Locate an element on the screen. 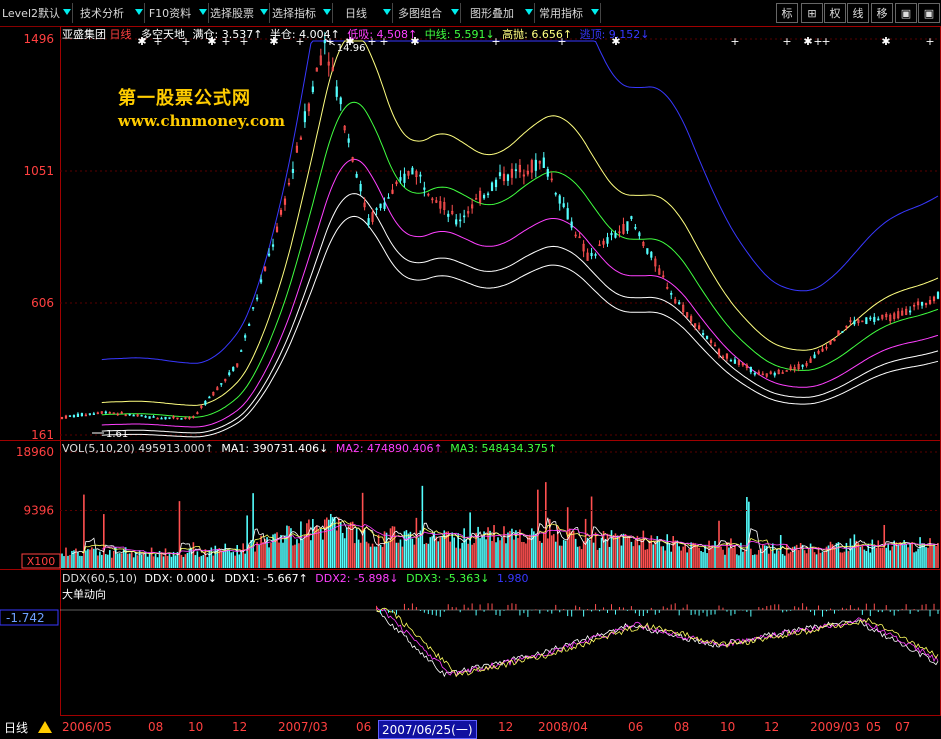 This screenshot has height=739, width=941. date-label: 2009/03 is located at coordinates (835, 727).